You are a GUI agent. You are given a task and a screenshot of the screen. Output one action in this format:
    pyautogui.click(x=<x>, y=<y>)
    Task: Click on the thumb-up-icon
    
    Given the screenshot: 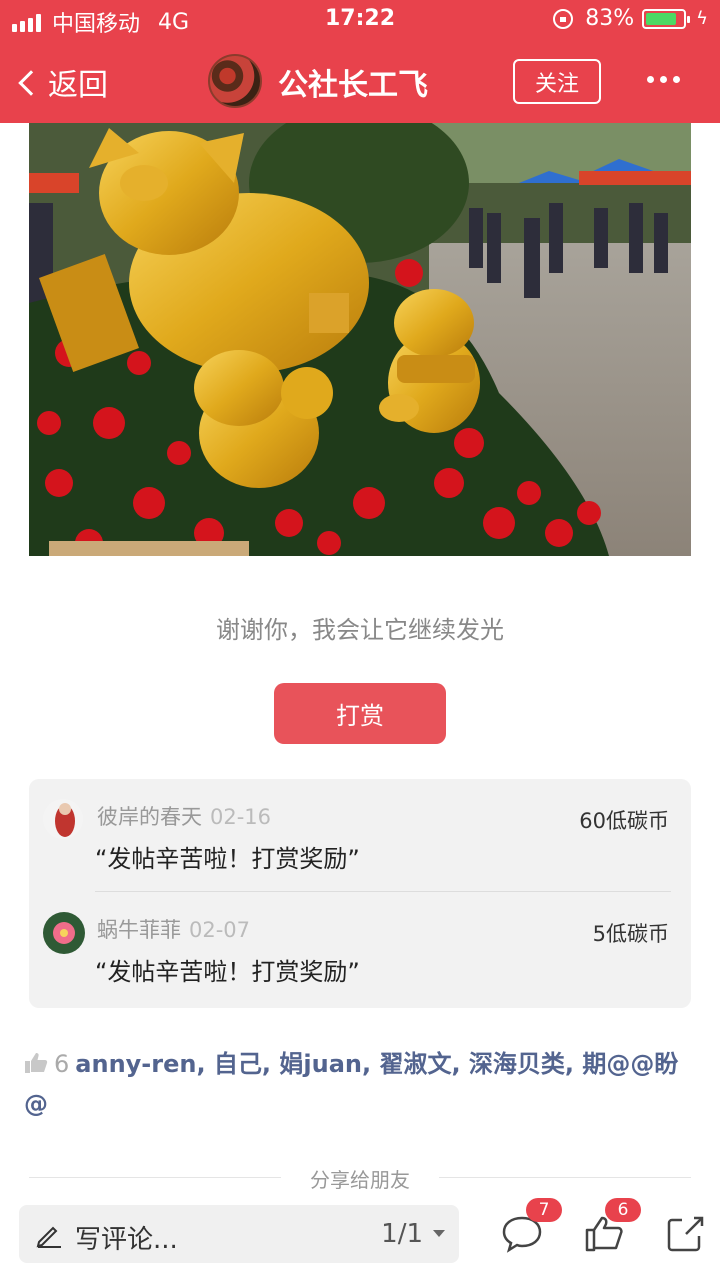 What is the action you would take?
    pyautogui.click(x=36, y=1063)
    